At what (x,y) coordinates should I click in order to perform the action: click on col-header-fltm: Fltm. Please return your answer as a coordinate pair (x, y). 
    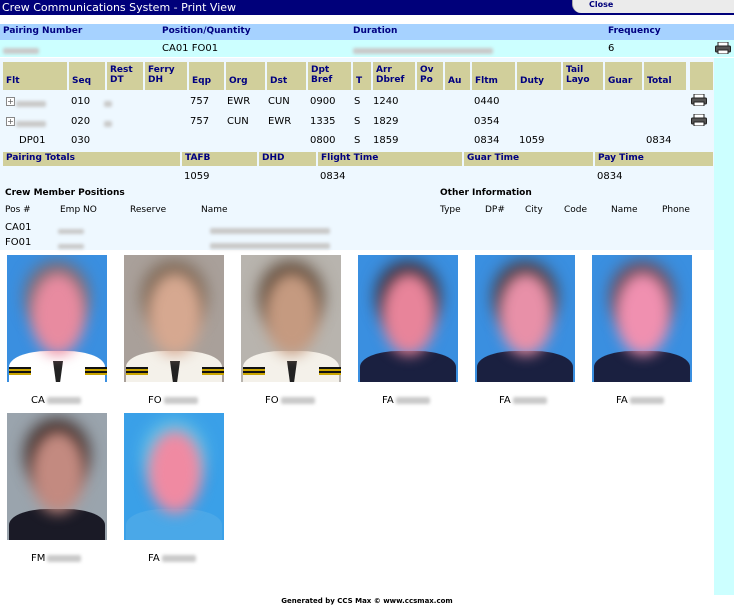
    Looking at the image, I should click on (493, 76).